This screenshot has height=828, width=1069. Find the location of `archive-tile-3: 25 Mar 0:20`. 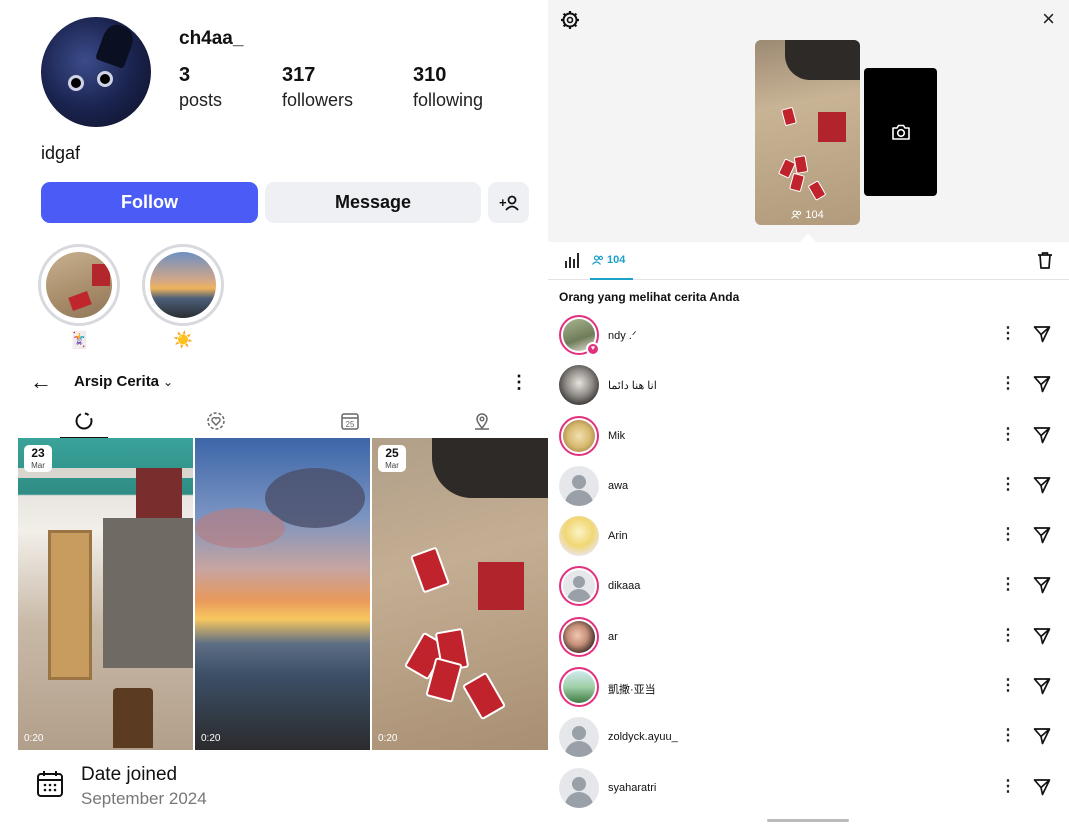

archive-tile-3: 25 Mar 0:20 is located at coordinates (460, 594).